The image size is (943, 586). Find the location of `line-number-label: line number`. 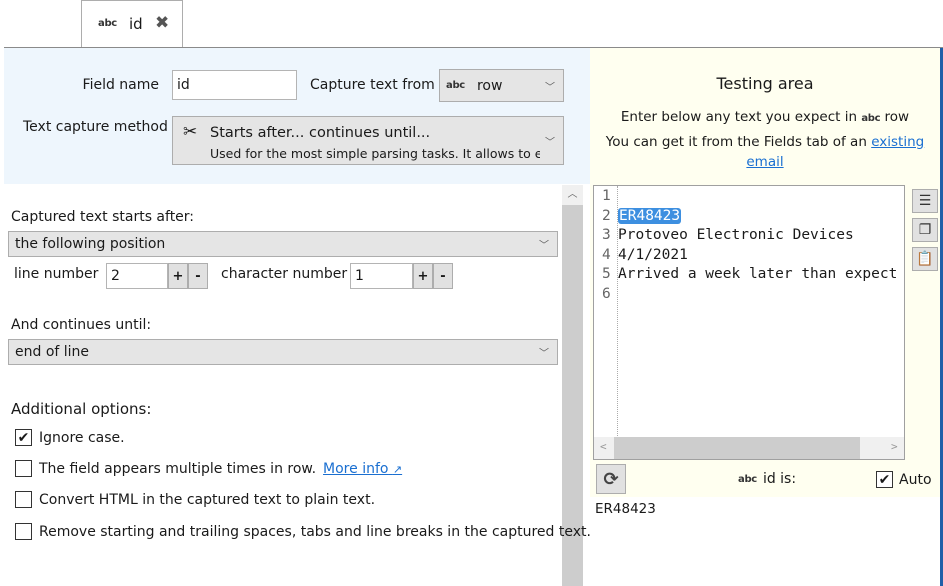

line-number-label: line number is located at coordinates (56, 274).